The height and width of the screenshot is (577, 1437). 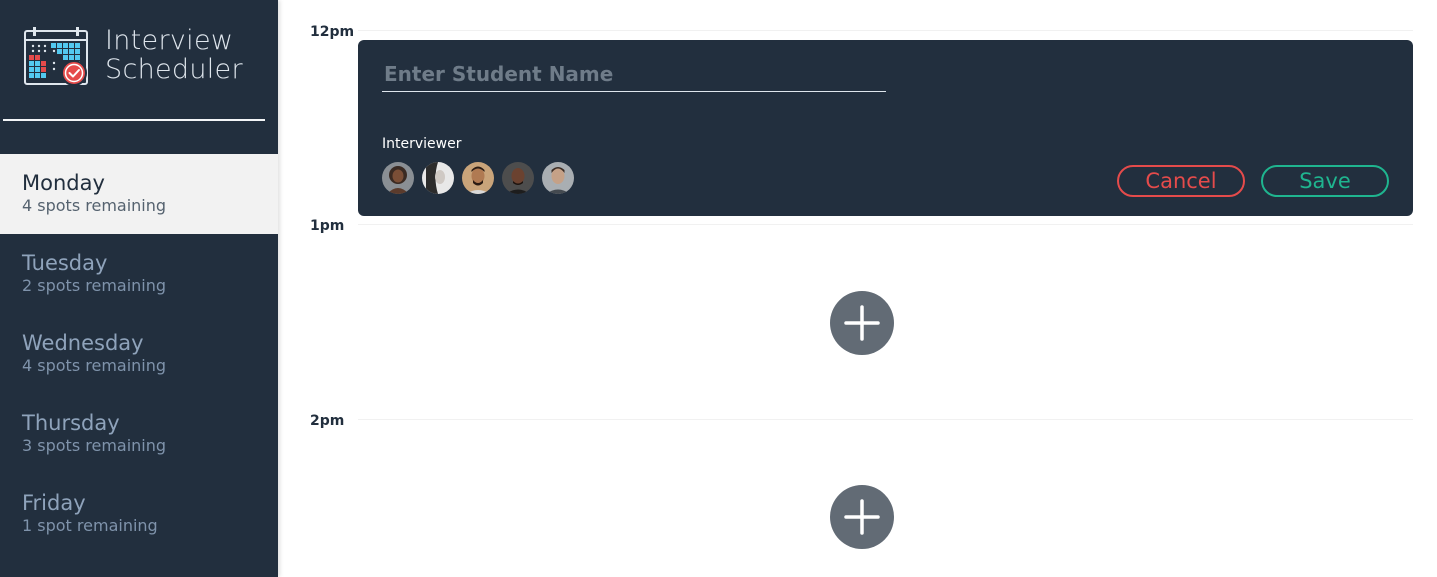 I want to click on day-item-friday: Friday 1 spot remaining, so click(x=139, y=514).